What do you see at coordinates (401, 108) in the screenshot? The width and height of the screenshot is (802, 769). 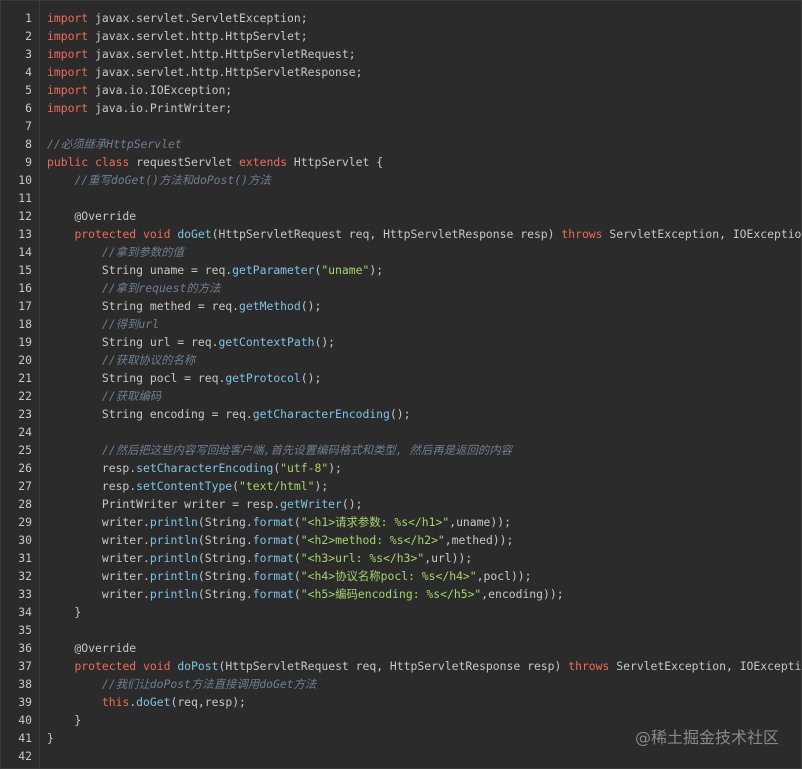 I see `code-line: 6 import java.io.PrintWriter;` at bounding box center [401, 108].